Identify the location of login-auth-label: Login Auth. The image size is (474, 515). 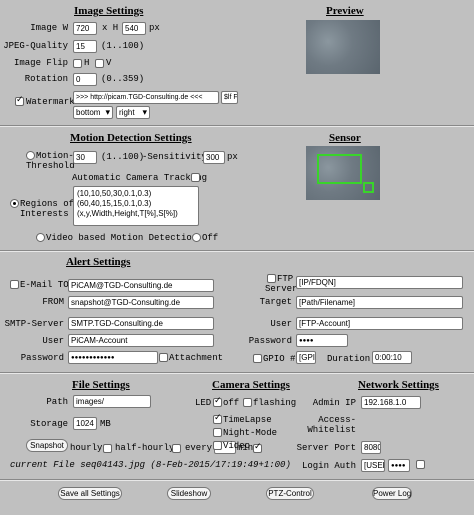
(328, 466).